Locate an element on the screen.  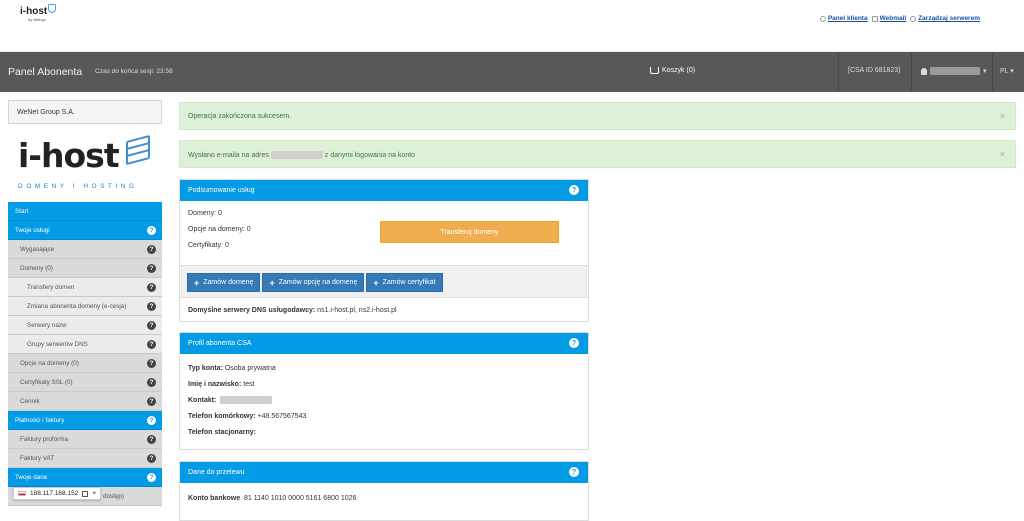
transfer-domains-button: Transferuj domeny is located at coordinates (469, 232).